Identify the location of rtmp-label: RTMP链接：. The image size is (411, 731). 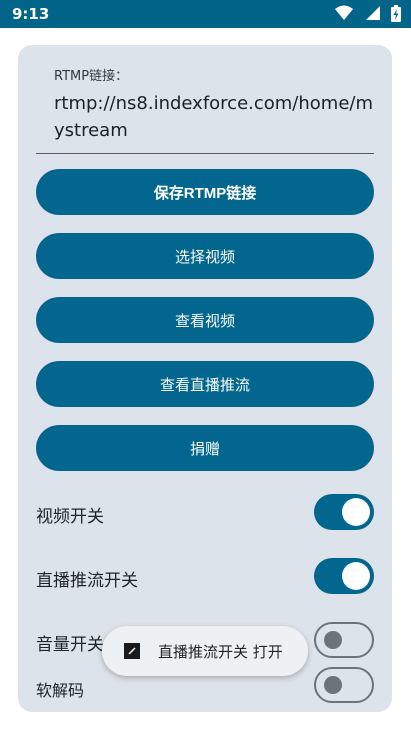
(91, 76).